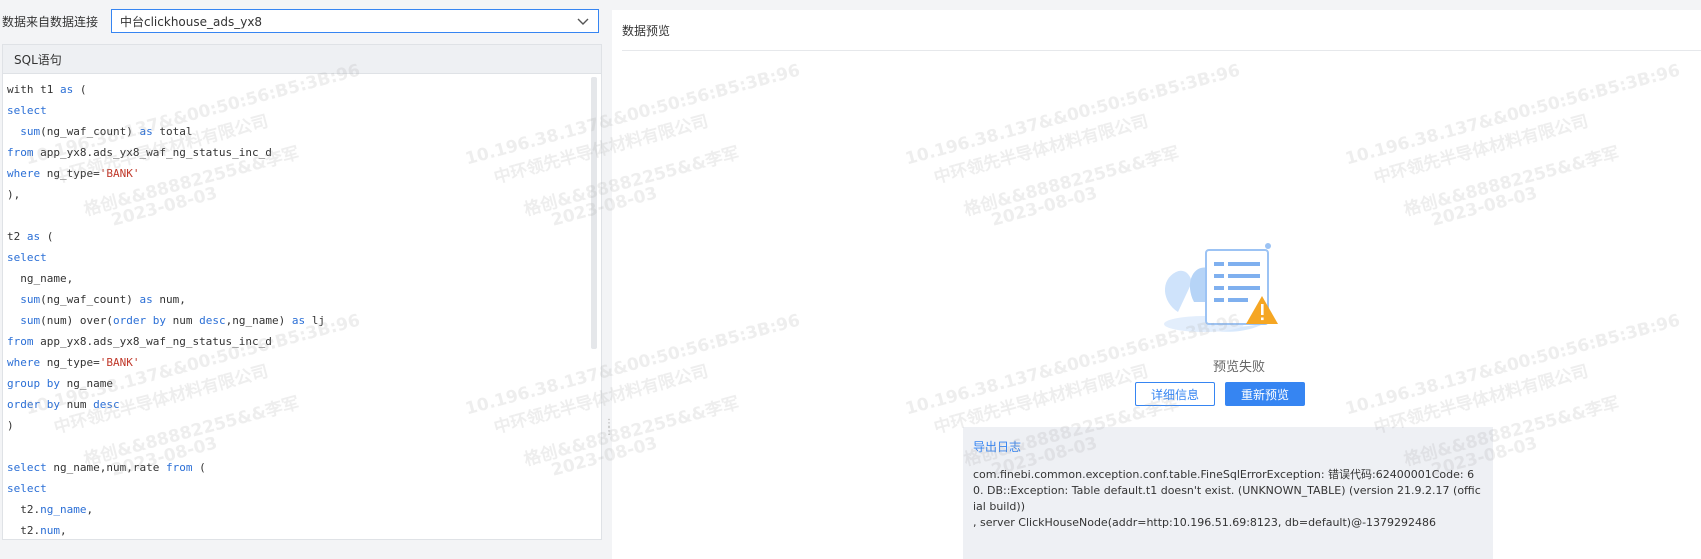 The width and height of the screenshot is (1701, 559). Describe the element at coordinates (609, 428) in the screenshot. I see `panel-splitter-handle: ⋮ ⋮` at that location.